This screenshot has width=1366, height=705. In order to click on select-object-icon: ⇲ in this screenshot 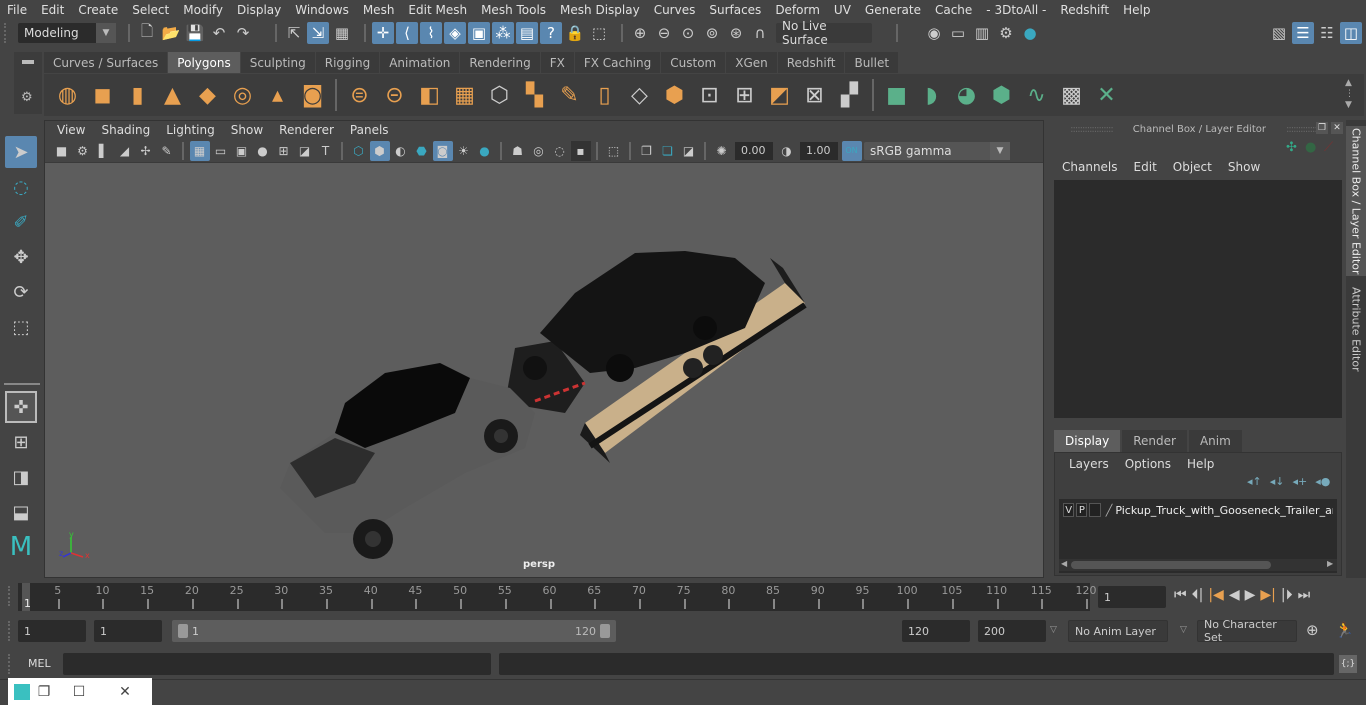, I will do `click(318, 33)`.